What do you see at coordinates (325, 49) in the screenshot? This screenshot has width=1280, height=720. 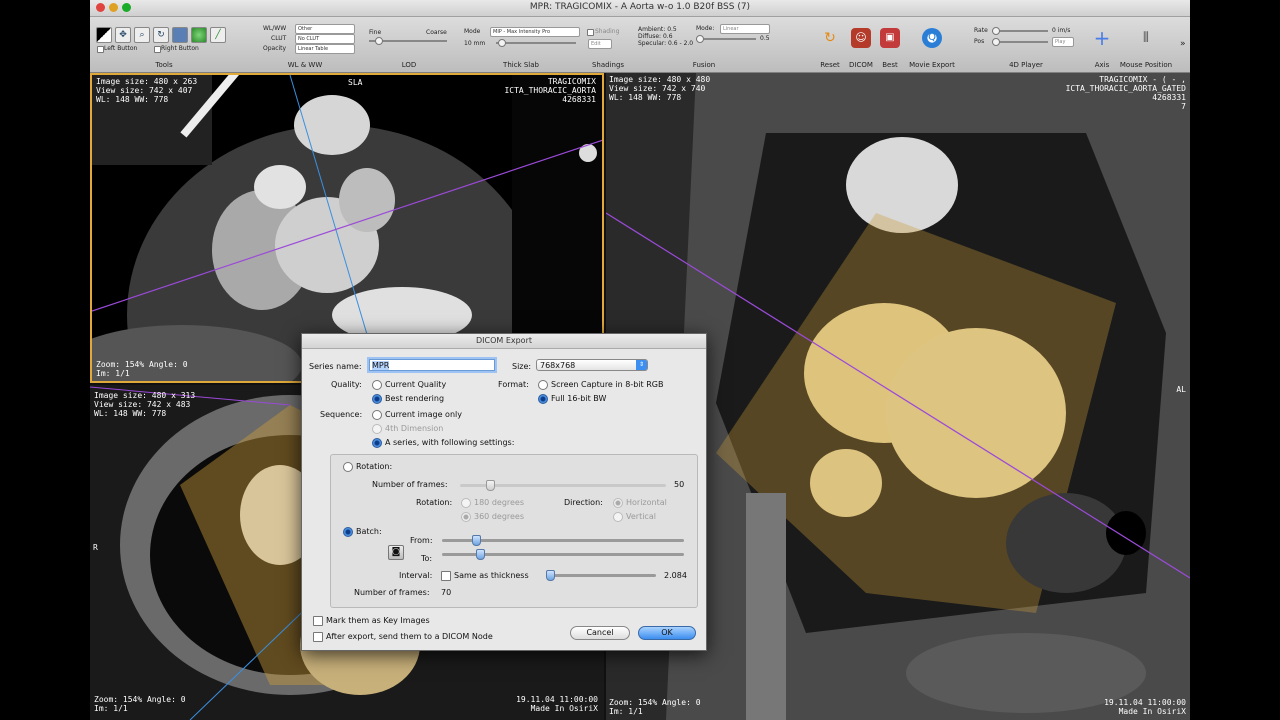 I see `opacity-popup: Linear Table` at bounding box center [325, 49].